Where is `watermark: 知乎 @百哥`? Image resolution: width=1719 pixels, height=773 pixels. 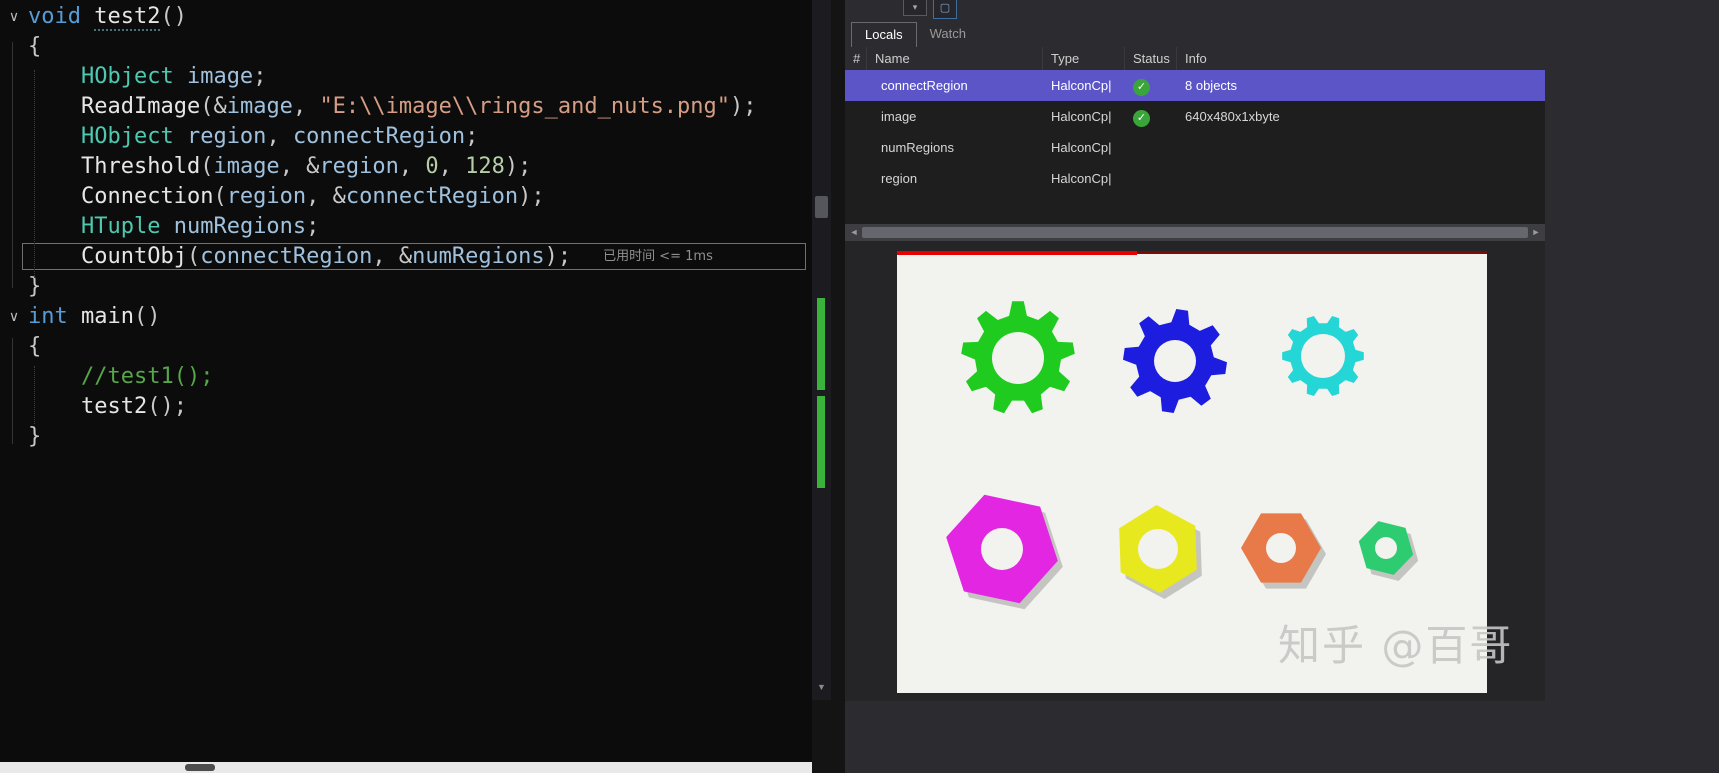
watermark: 知乎 @百哥 is located at coordinates (1396, 645).